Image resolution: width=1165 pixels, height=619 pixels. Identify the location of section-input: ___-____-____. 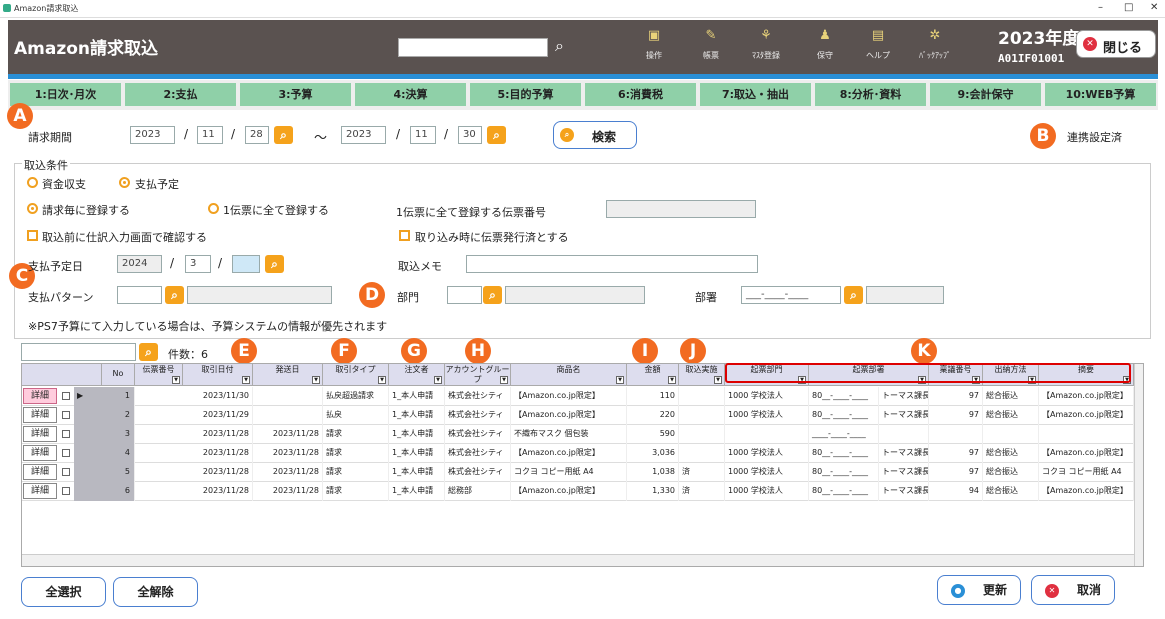
(791, 295).